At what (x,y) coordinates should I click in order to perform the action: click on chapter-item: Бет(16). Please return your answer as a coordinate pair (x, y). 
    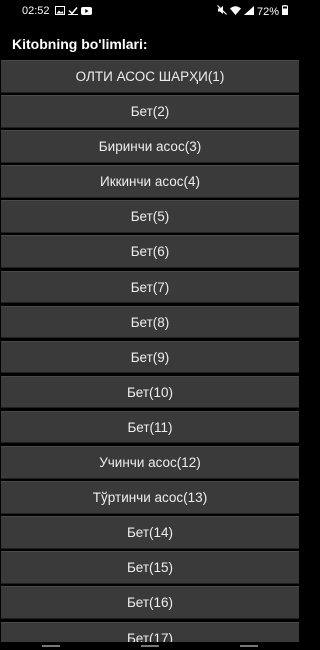
    Looking at the image, I should click on (150, 602).